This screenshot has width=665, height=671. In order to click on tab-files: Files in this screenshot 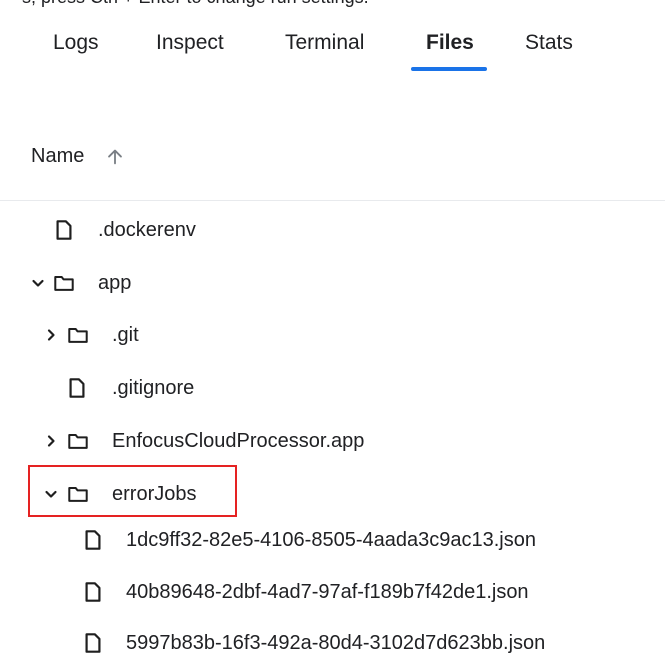, I will do `click(450, 43)`.